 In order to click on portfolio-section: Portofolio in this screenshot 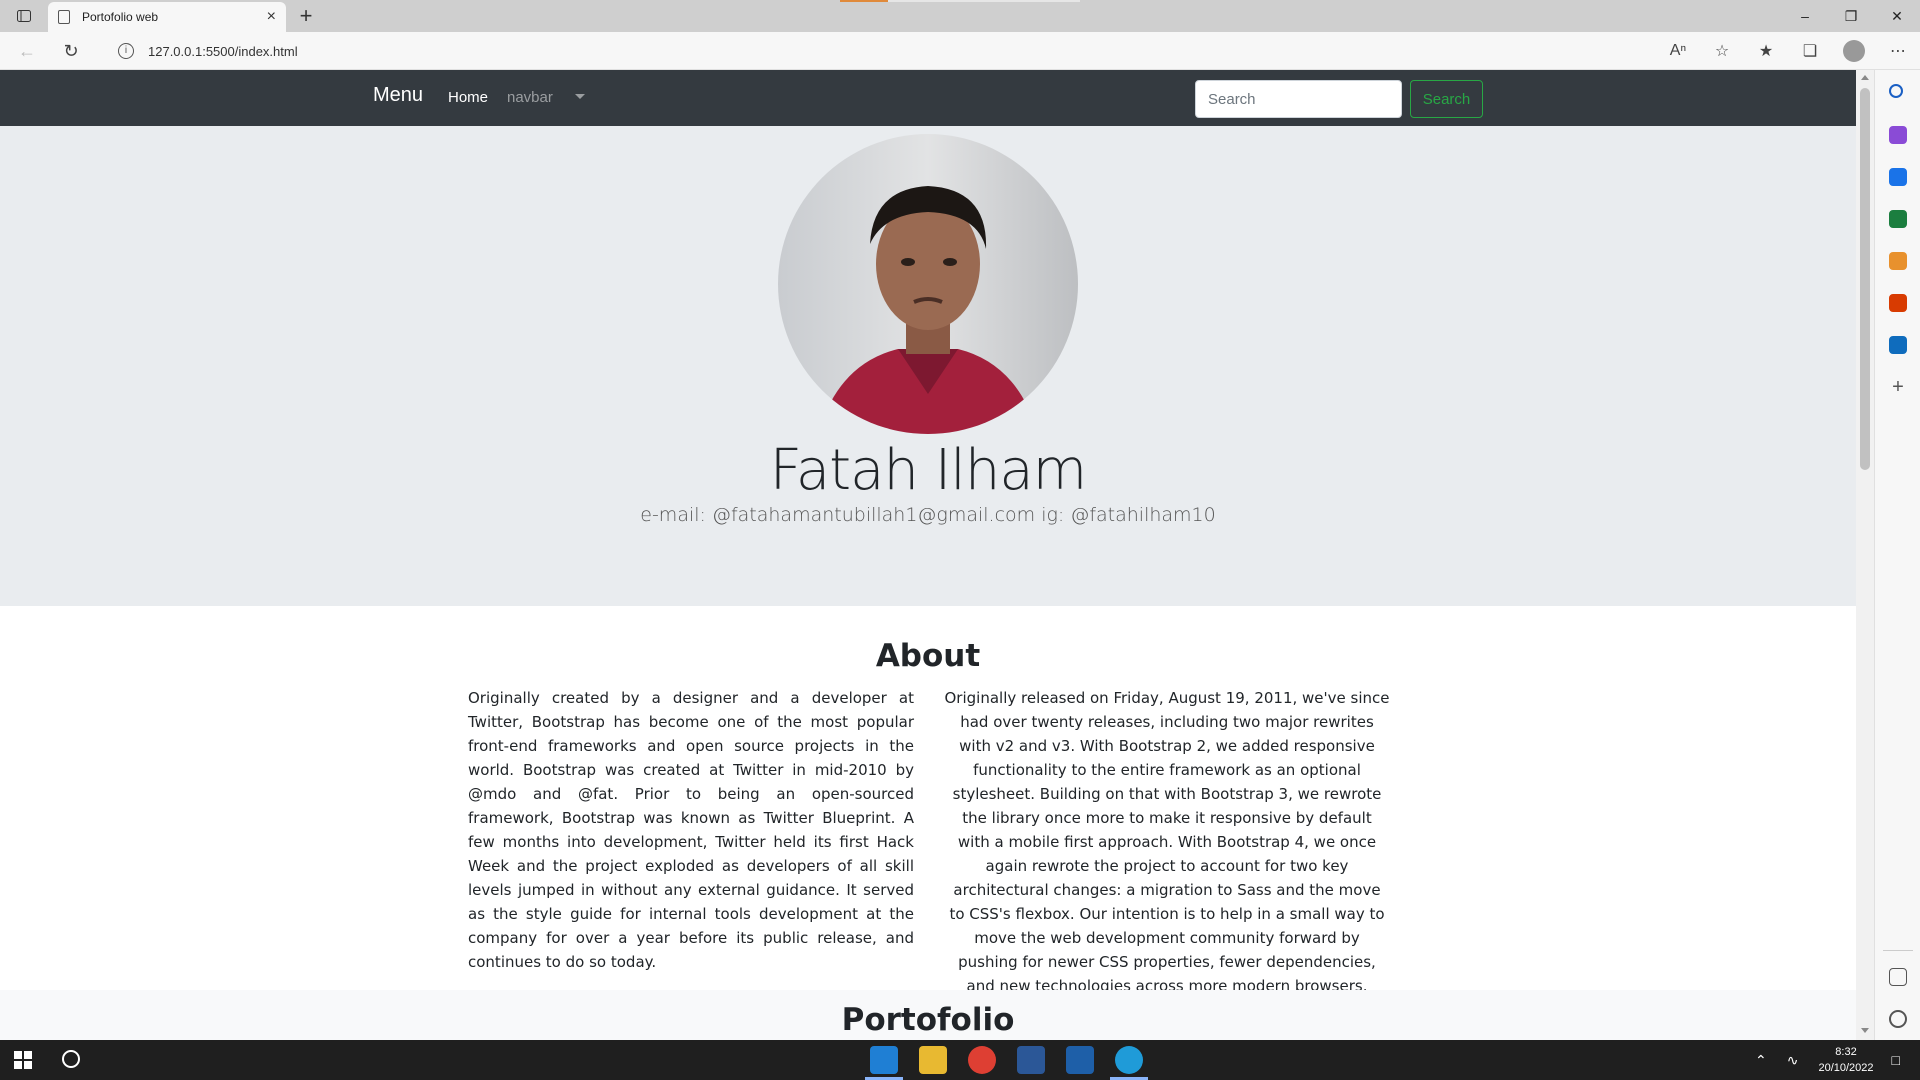, I will do `click(928, 1015)`.